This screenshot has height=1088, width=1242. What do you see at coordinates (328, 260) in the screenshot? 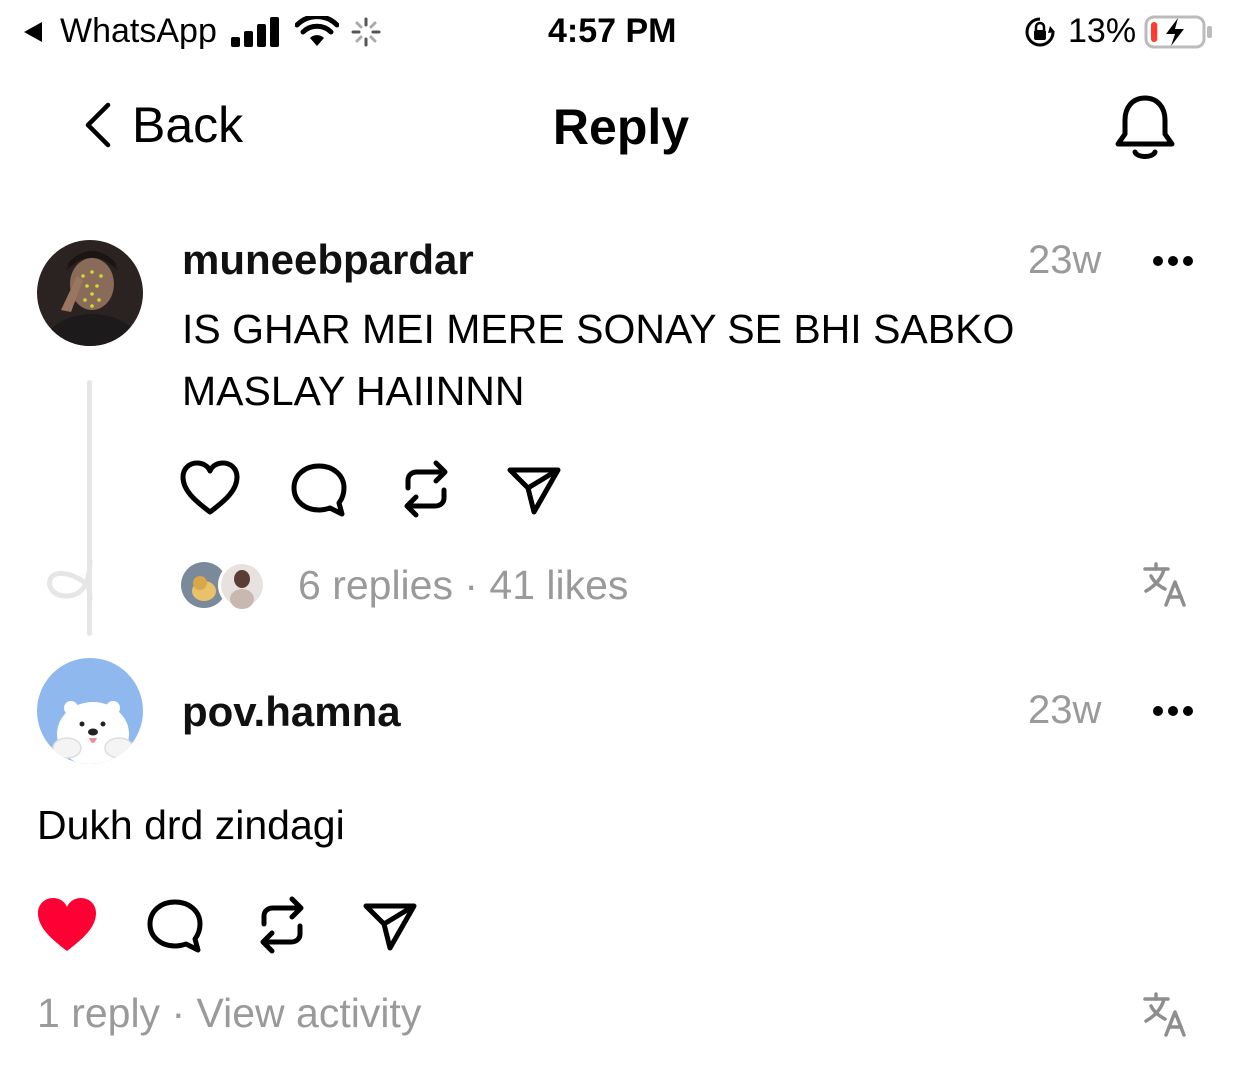
I see `post-username: muneebpardar` at bounding box center [328, 260].